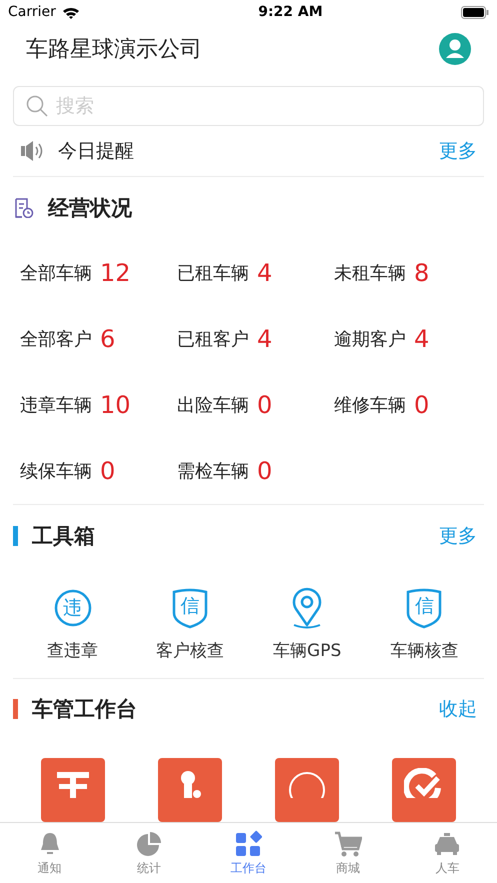 The width and height of the screenshot is (497, 883). I want to click on stat-label: 已租客户, so click(213, 340).